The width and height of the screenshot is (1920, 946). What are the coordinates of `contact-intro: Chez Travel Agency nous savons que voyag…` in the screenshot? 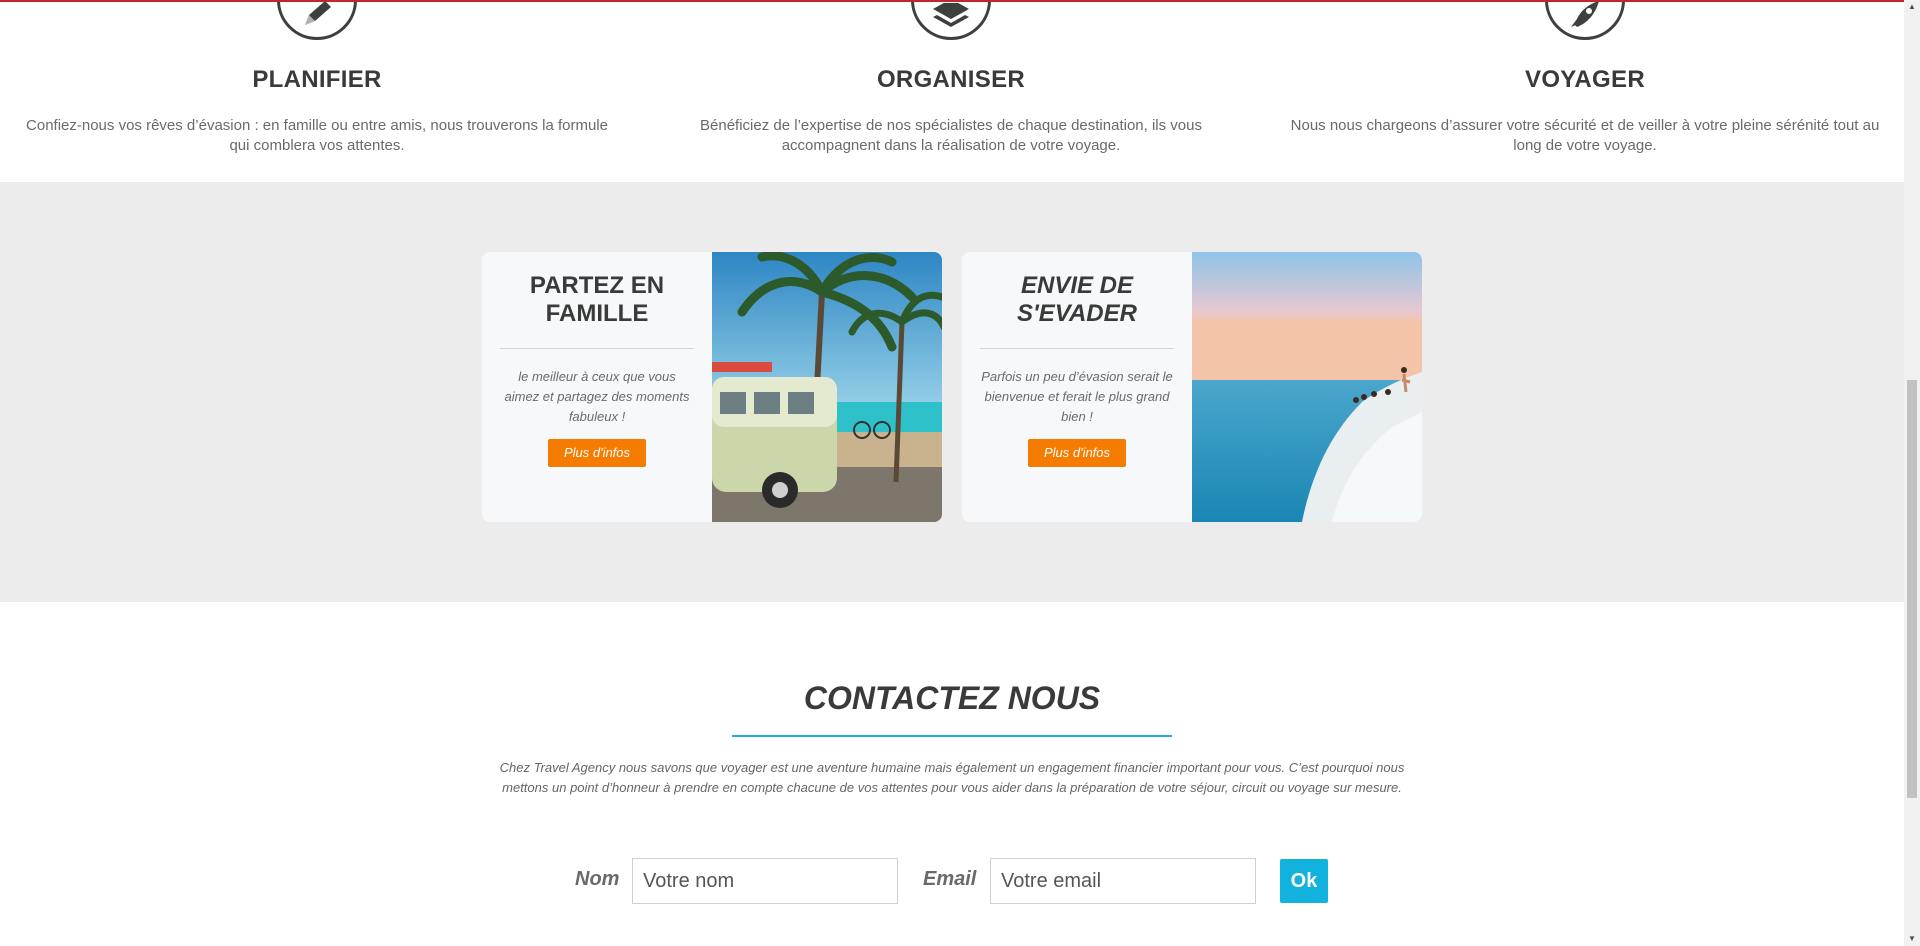 It's located at (952, 777).